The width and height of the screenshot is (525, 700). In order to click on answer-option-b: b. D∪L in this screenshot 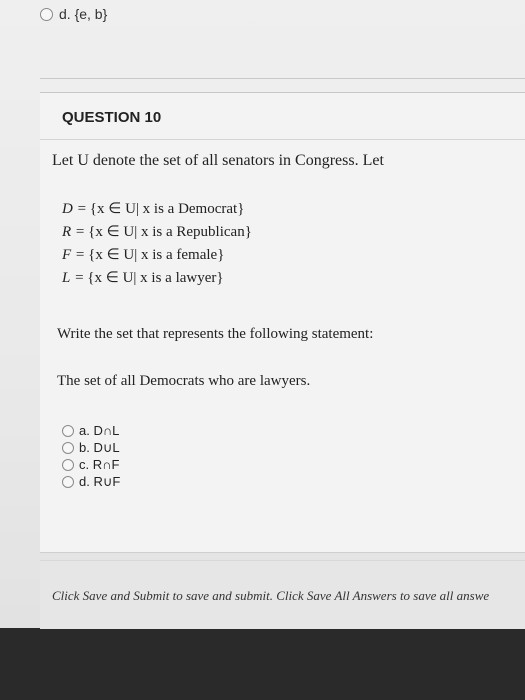, I will do `click(91, 447)`.